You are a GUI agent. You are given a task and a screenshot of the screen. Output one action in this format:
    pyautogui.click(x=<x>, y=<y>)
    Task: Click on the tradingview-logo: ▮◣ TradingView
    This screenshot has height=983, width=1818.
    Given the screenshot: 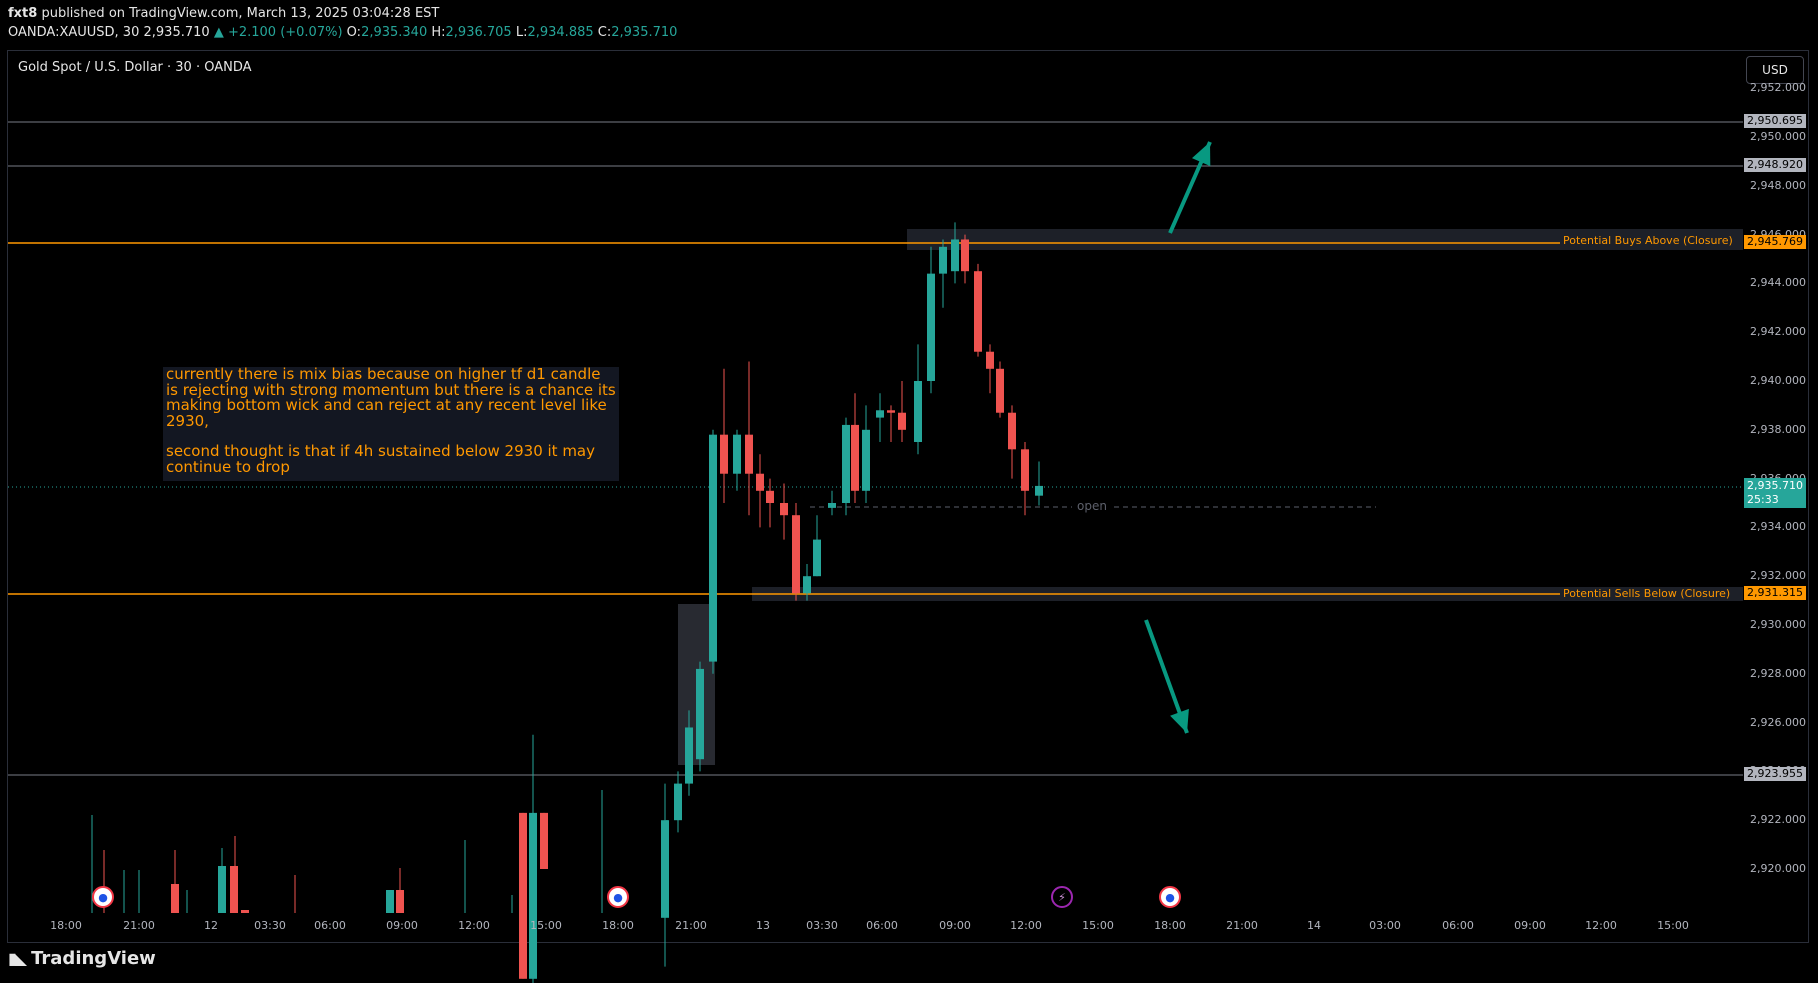 What is the action you would take?
    pyautogui.click(x=82, y=958)
    